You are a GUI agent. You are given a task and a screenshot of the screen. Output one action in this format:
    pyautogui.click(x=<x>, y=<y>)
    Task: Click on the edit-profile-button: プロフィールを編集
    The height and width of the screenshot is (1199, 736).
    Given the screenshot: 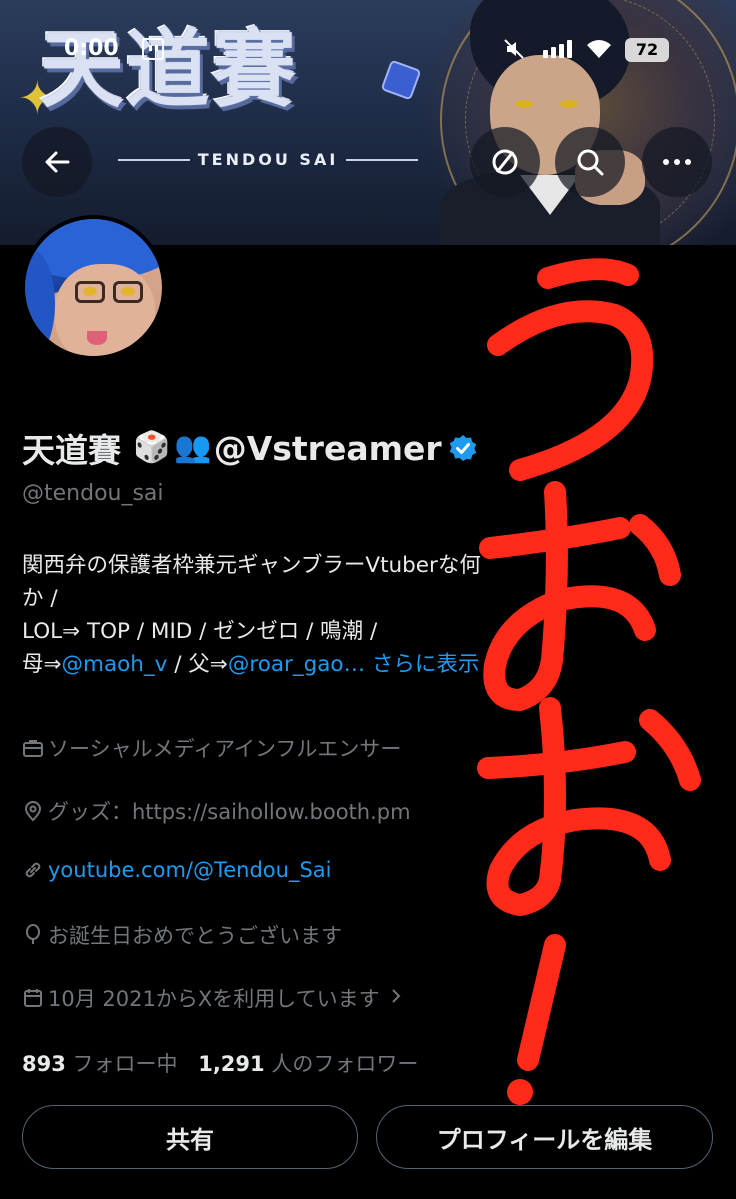 What is the action you would take?
    pyautogui.click(x=544, y=1137)
    